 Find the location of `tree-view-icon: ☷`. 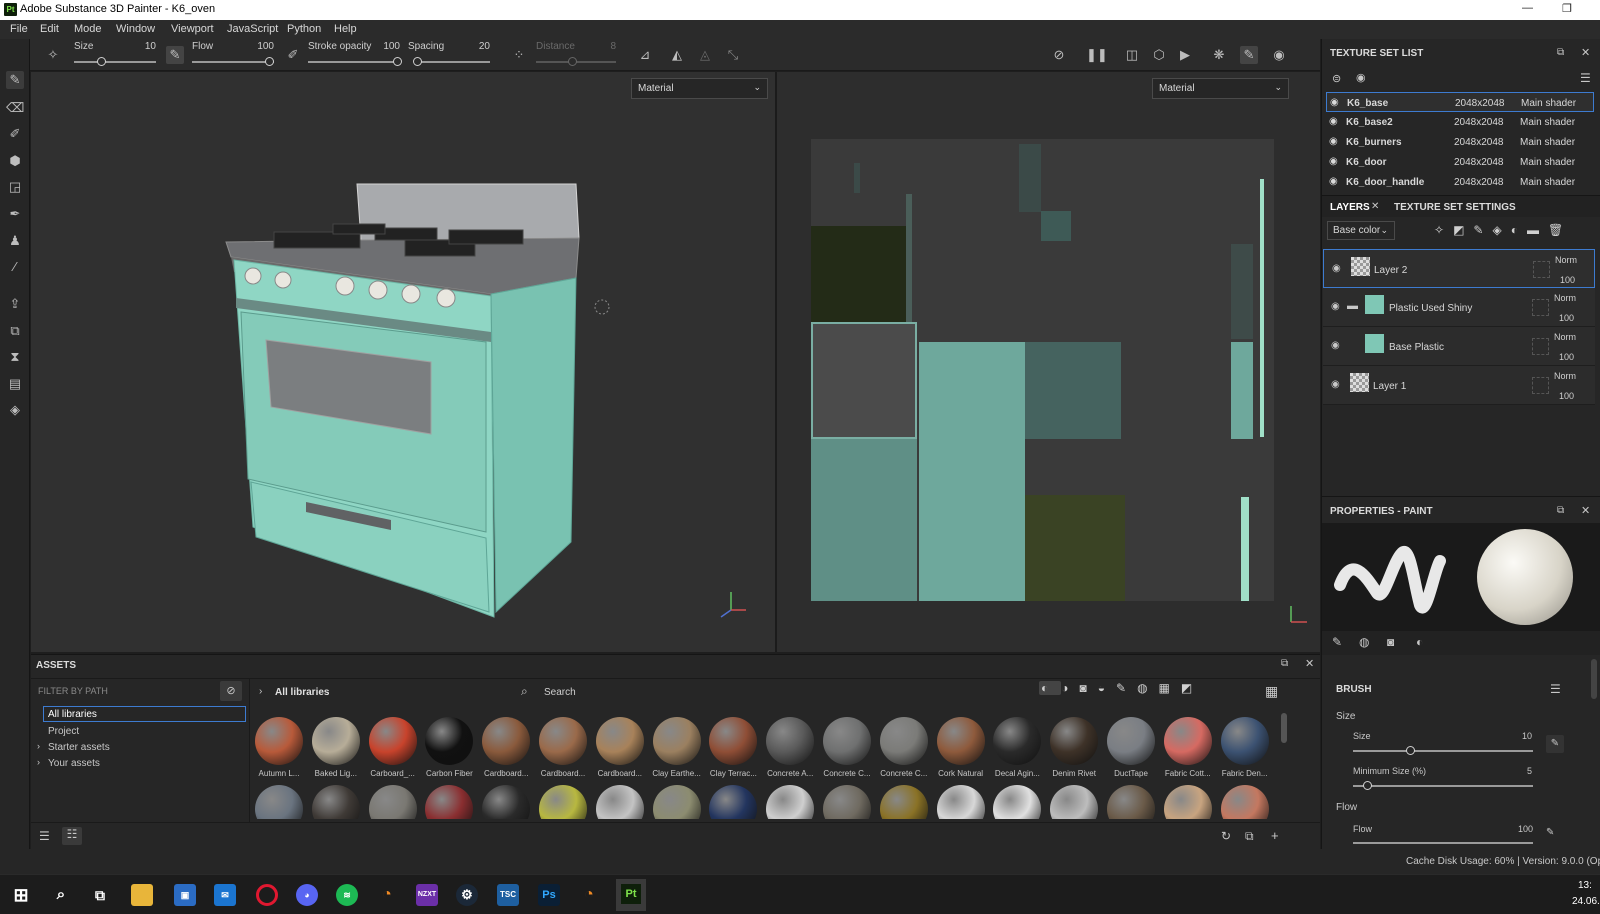

tree-view-icon: ☷ is located at coordinates (72, 836).